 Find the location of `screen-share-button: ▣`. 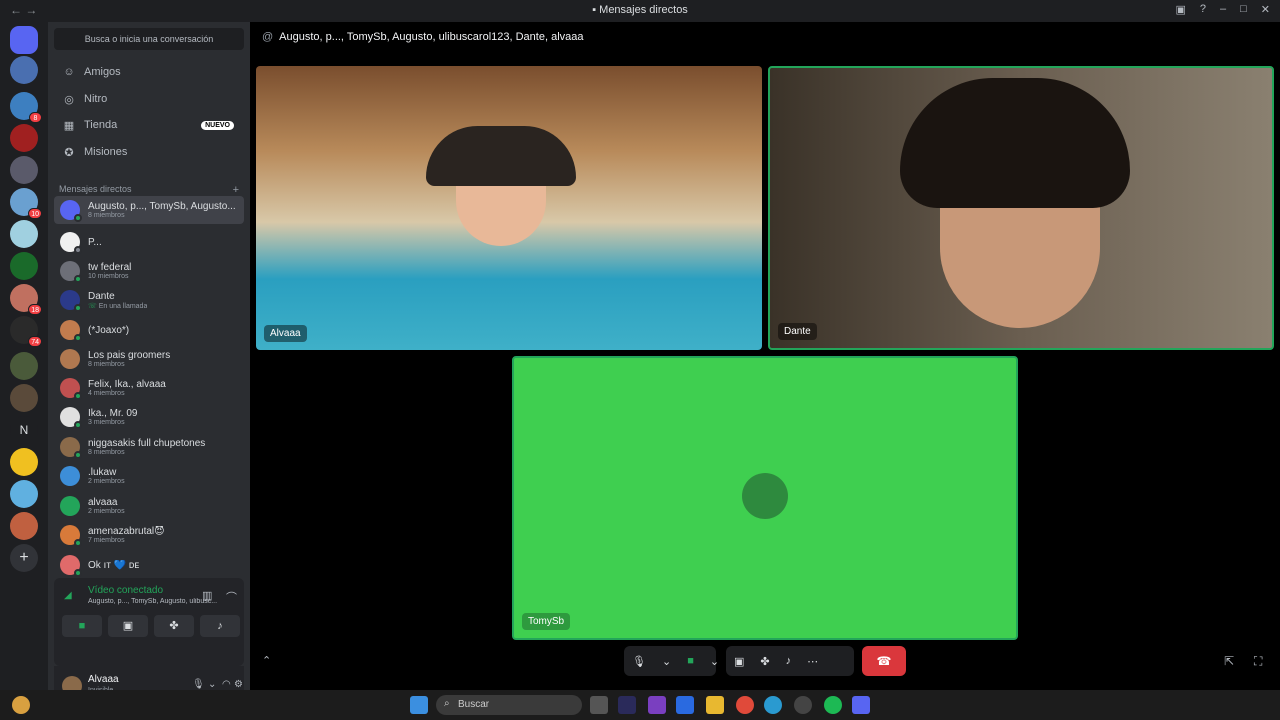

screen-share-button: ▣ is located at coordinates (128, 626).